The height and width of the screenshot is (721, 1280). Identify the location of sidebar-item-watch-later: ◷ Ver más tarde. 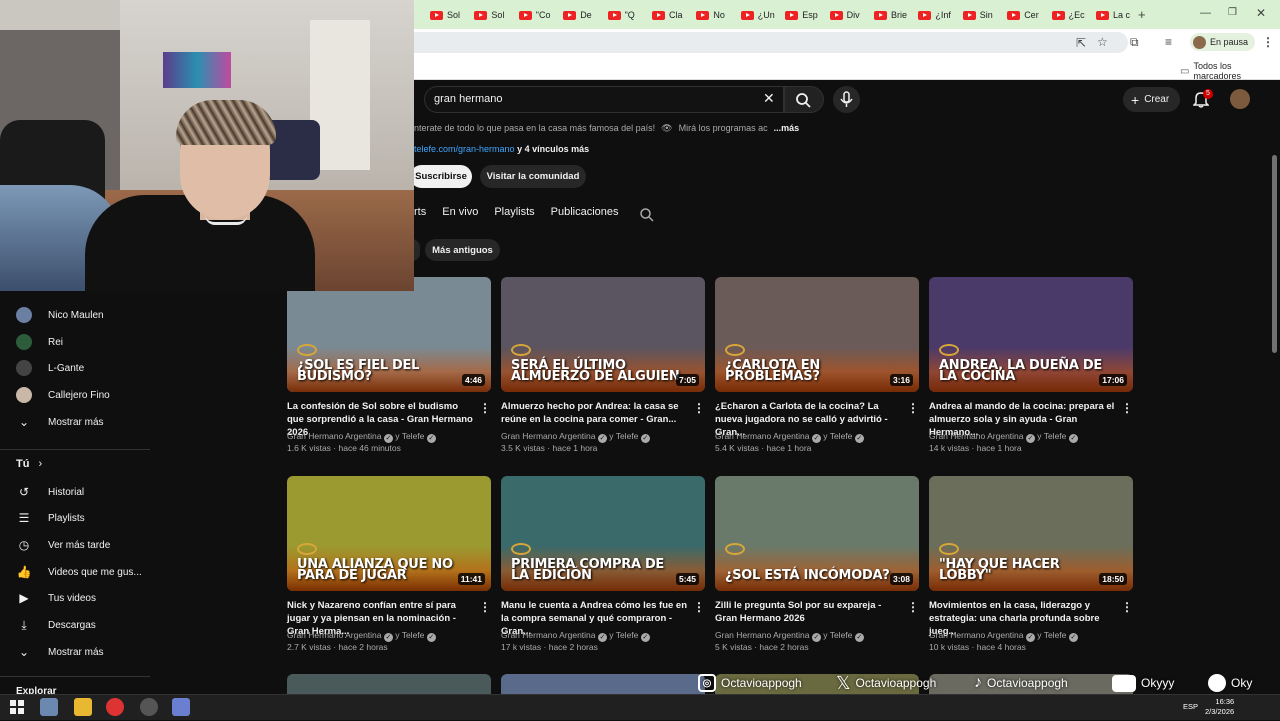
(75, 545).